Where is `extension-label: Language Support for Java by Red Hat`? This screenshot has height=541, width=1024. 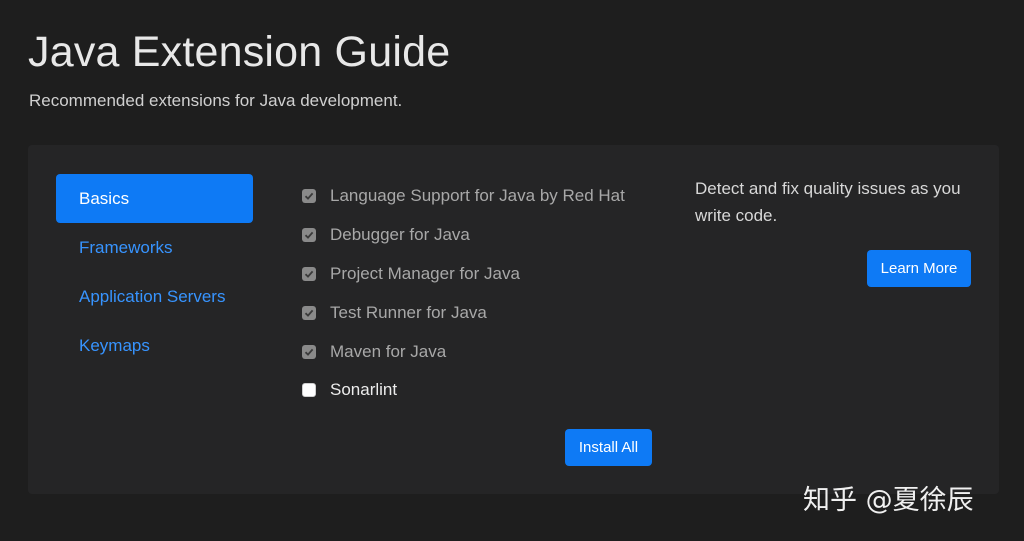
extension-label: Language Support for Java by Red Hat is located at coordinates (477, 196).